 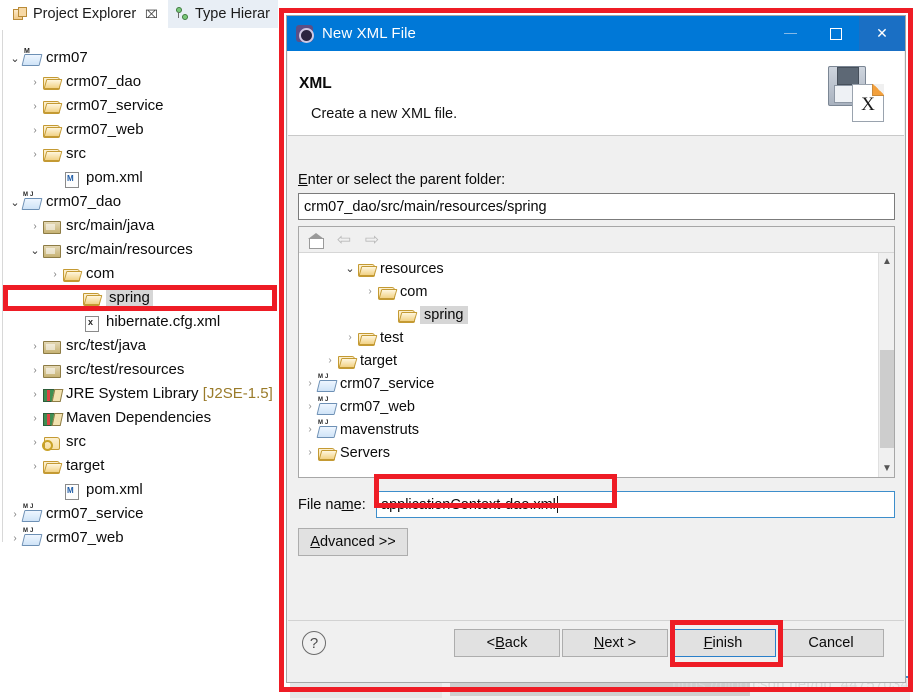 What do you see at coordinates (142, 202) in the screenshot?
I see `tree-row: ⌄ crm07_dao` at bounding box center [142, 202].